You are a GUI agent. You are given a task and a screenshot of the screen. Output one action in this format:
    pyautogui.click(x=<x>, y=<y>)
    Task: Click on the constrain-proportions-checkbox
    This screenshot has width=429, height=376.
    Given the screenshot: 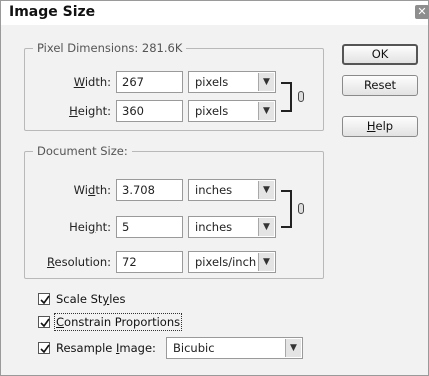 What is the action you would take?
    pyautogui.click(x=44, y=322)
    